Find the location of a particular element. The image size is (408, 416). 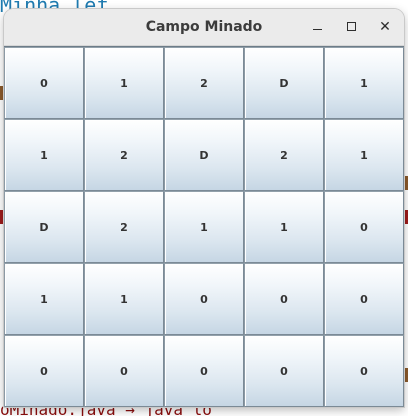

cell-r1-c5: 1 is located at coordinates (364, 83).